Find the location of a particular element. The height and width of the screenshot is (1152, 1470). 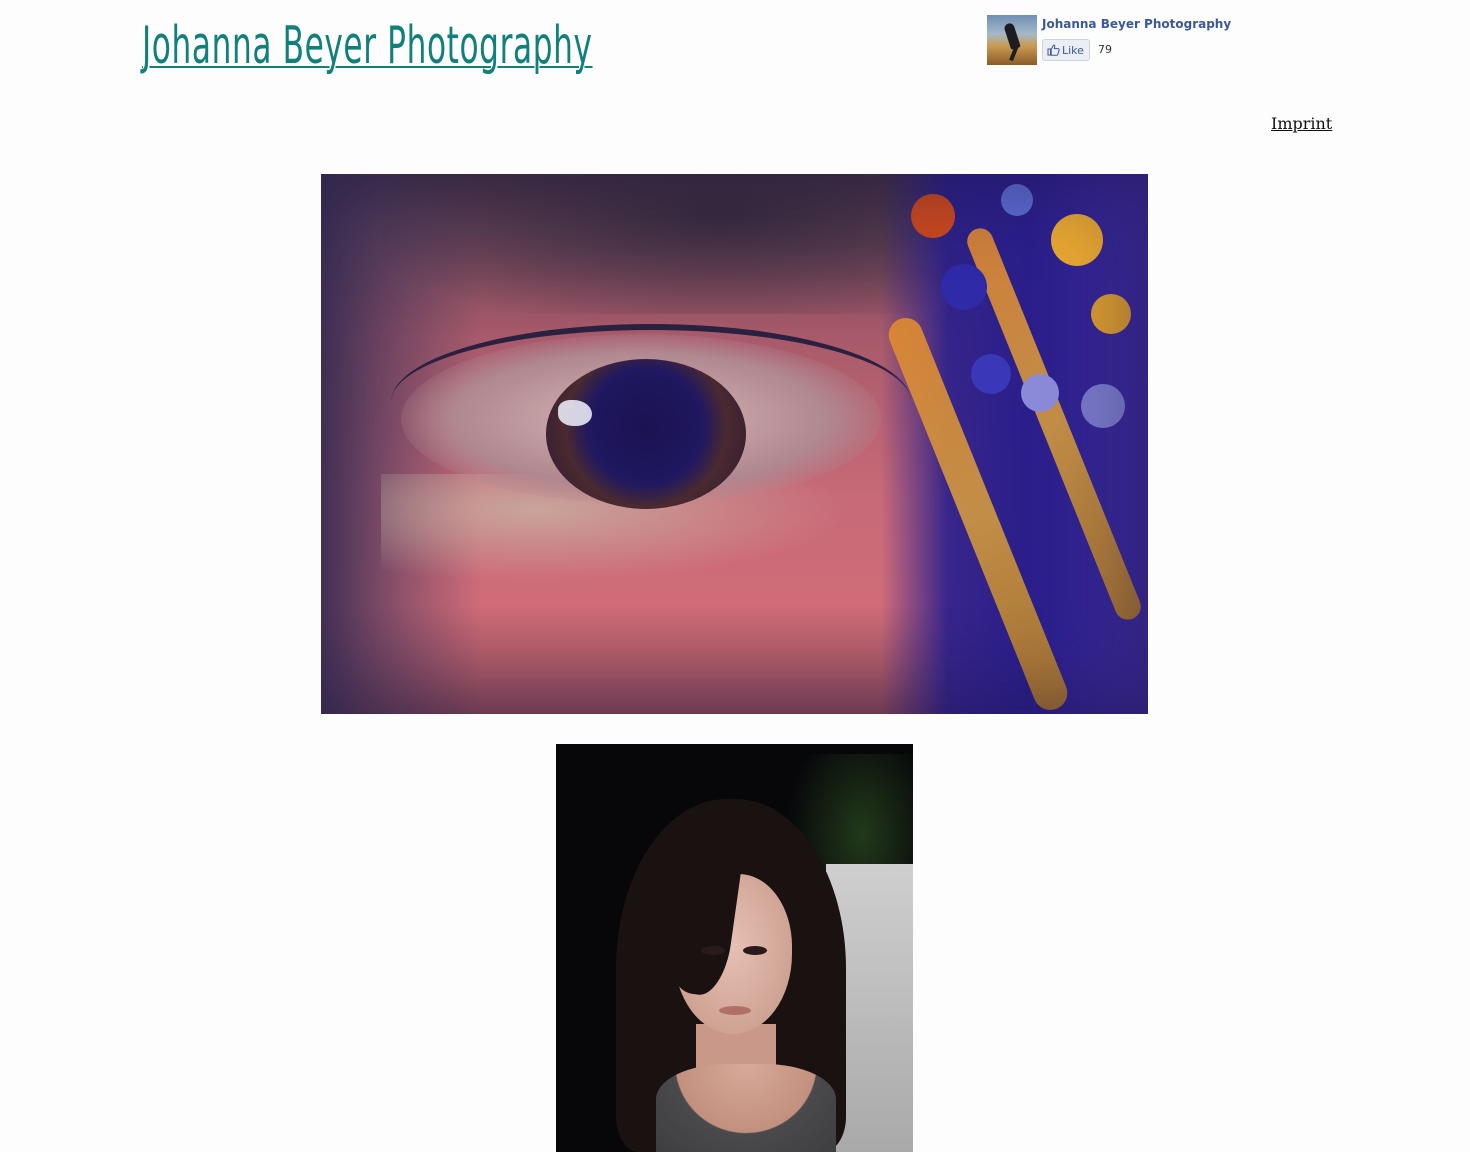

portrait-photo is located at coordinates (734, 948).